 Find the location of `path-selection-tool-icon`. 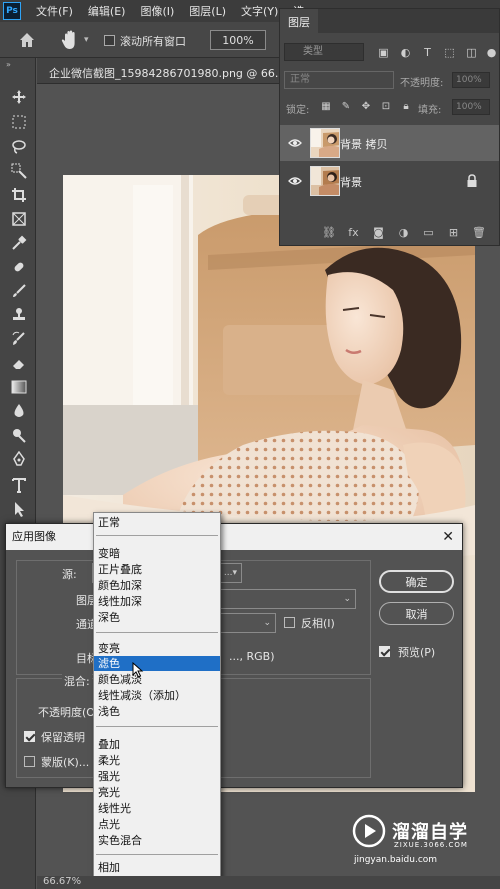

path-selection-tool-icon is located at coordinates (19, 509).